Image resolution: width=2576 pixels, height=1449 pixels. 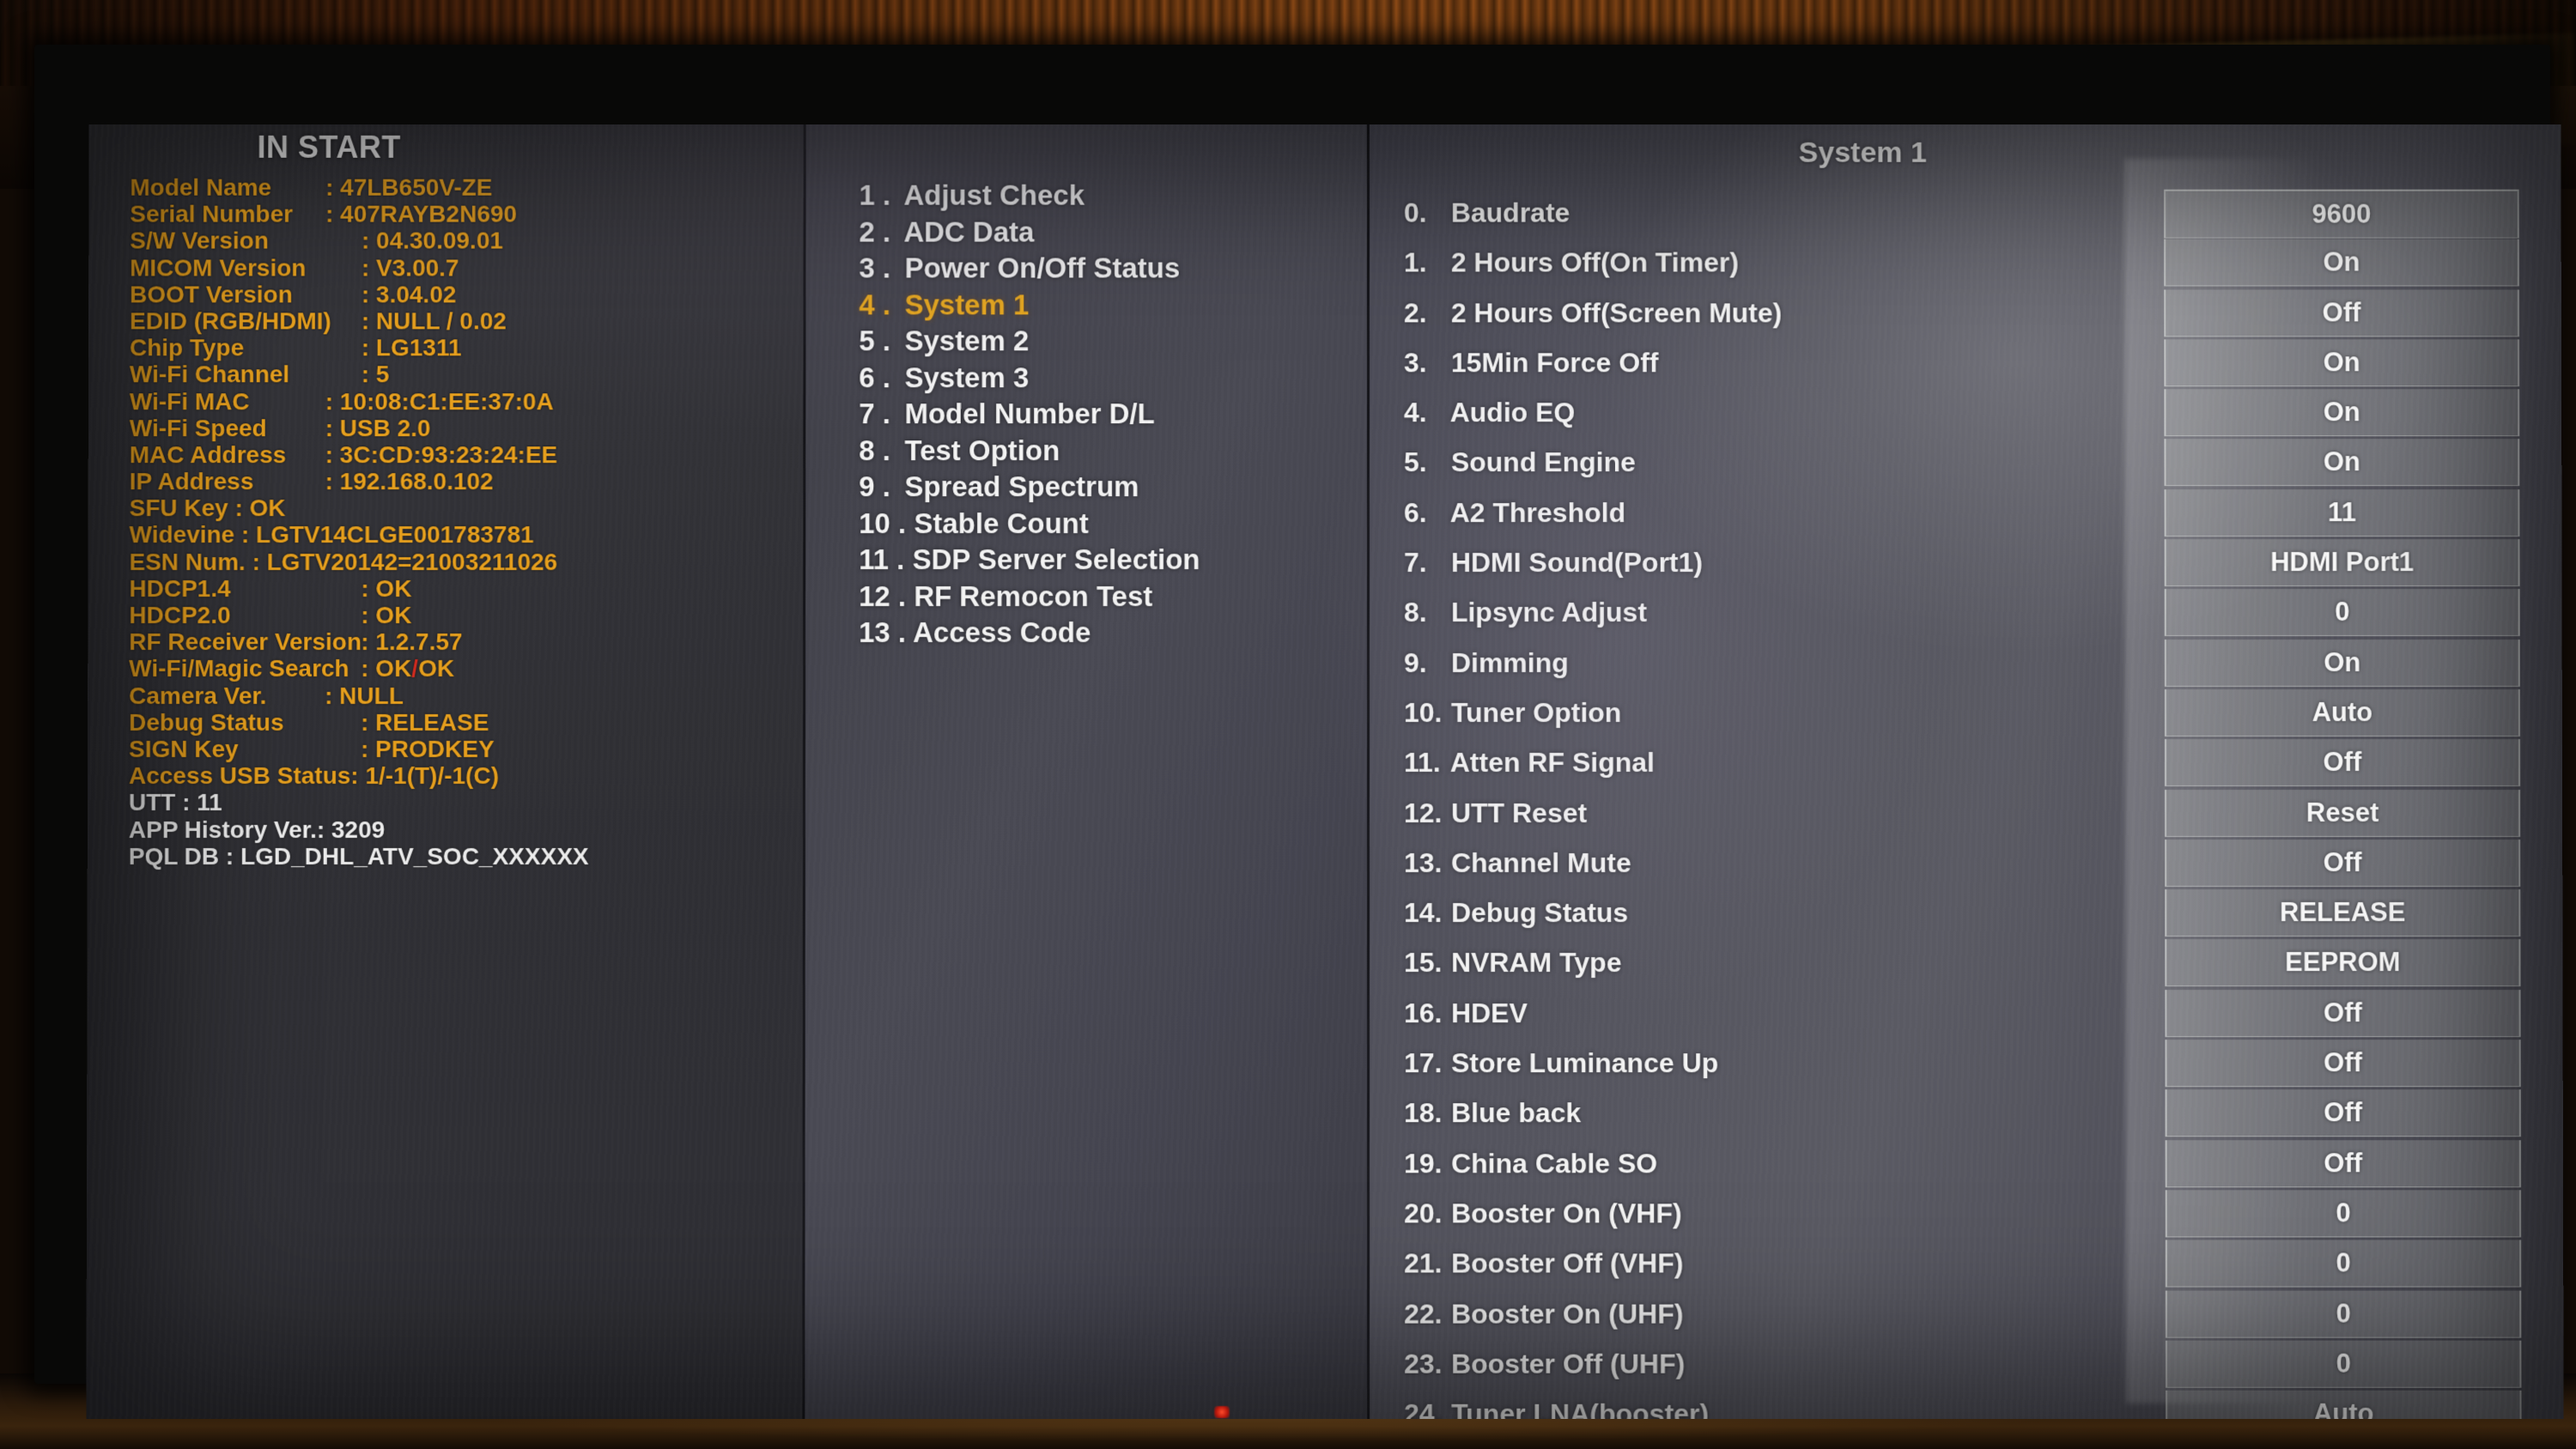 What do you see at coordinates (2343, 963) in the screenshot?
I see `system1-setting-value: EEPROM` at bounding box center [2343, 963].